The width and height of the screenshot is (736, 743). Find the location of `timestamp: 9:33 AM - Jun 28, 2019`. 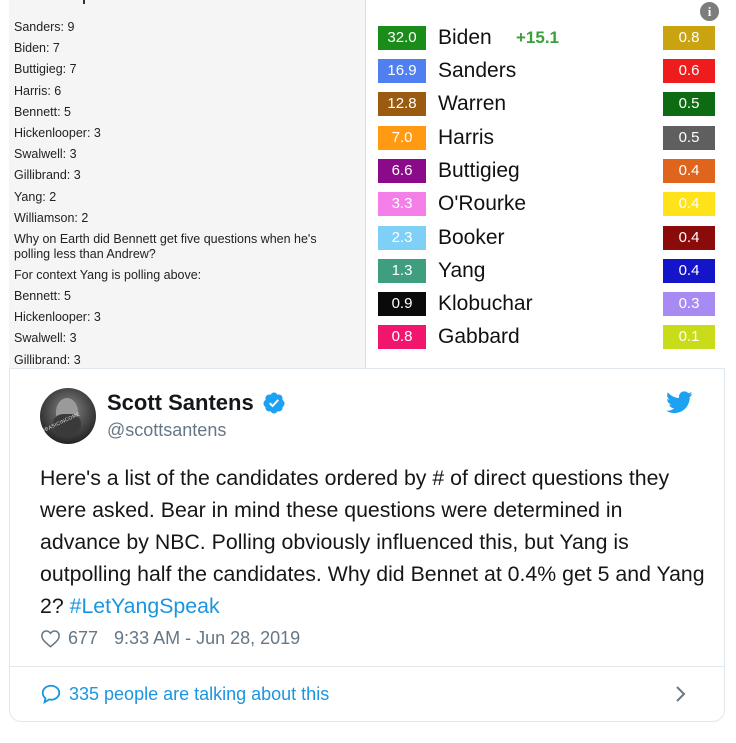

timestamp: 9:33 AM - Jun 28, 2019 is located at coordinates (207, 638).